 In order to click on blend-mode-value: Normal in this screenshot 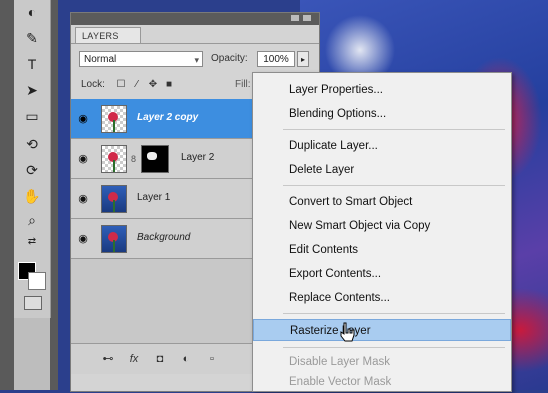, I will do `click(100, 59)`.